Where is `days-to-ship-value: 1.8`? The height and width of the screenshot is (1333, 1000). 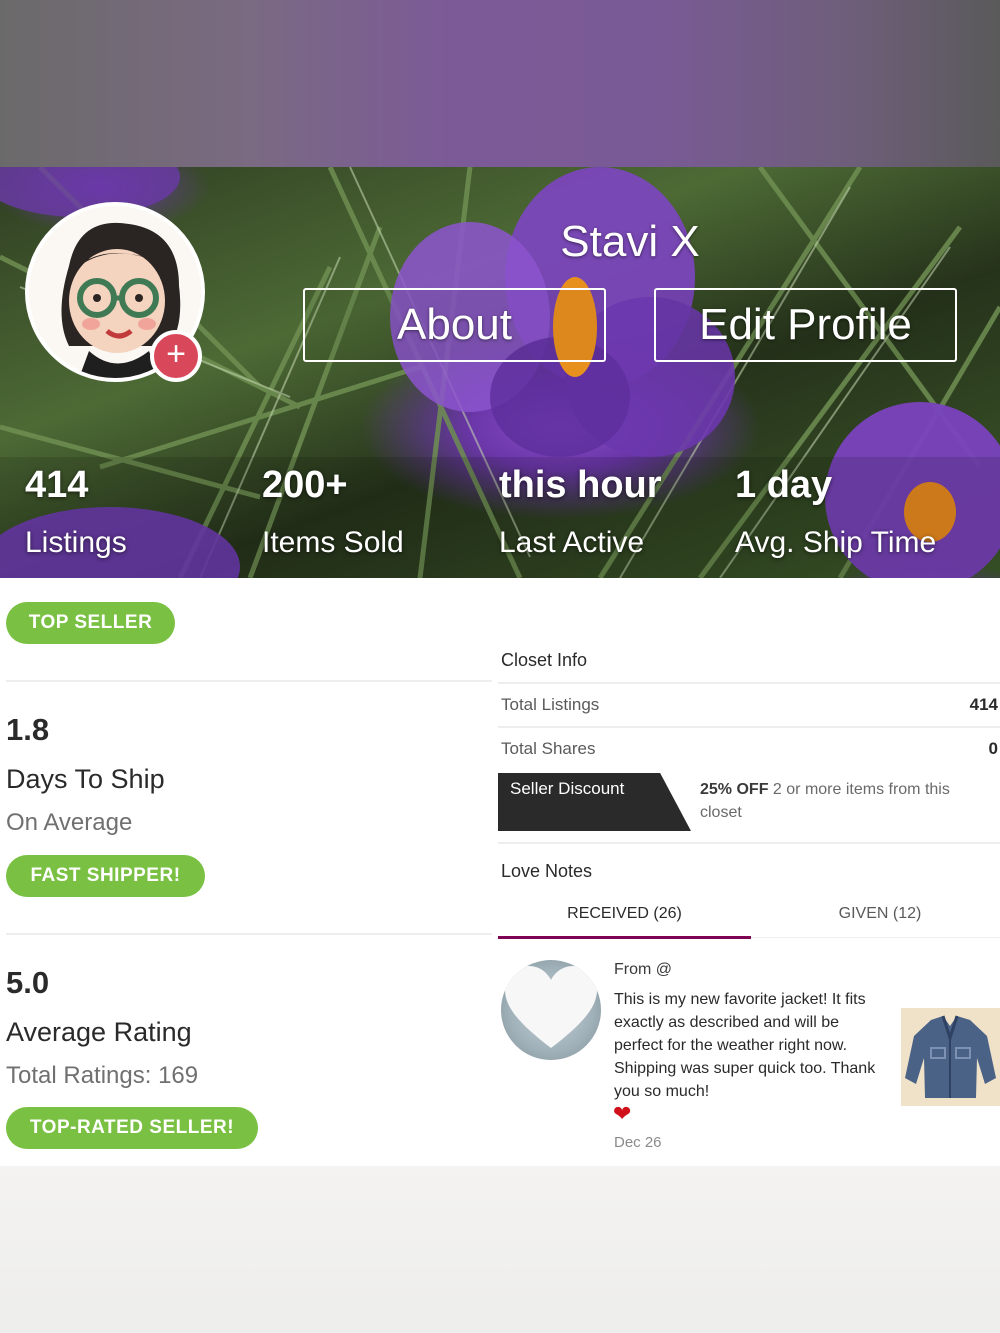
days-to-ship-value: 1.8 is located at coordinates (28, 729).